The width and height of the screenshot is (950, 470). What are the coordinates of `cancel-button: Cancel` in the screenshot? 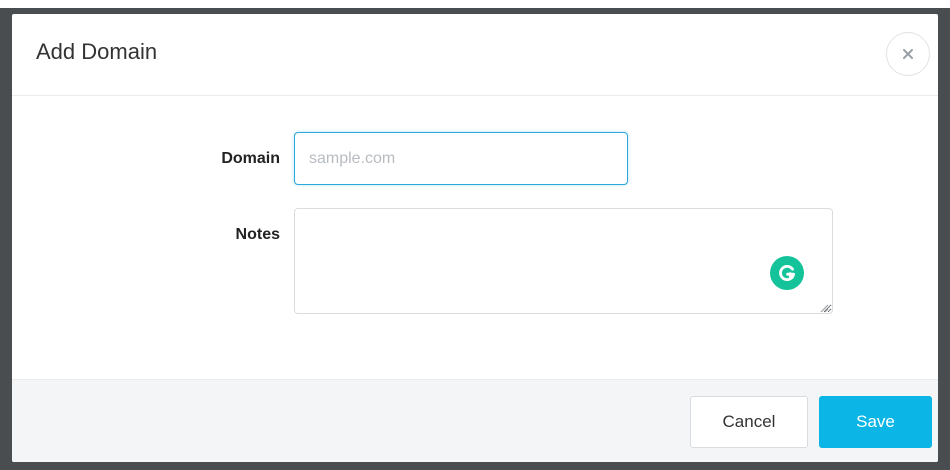 It's located at (749, 422).